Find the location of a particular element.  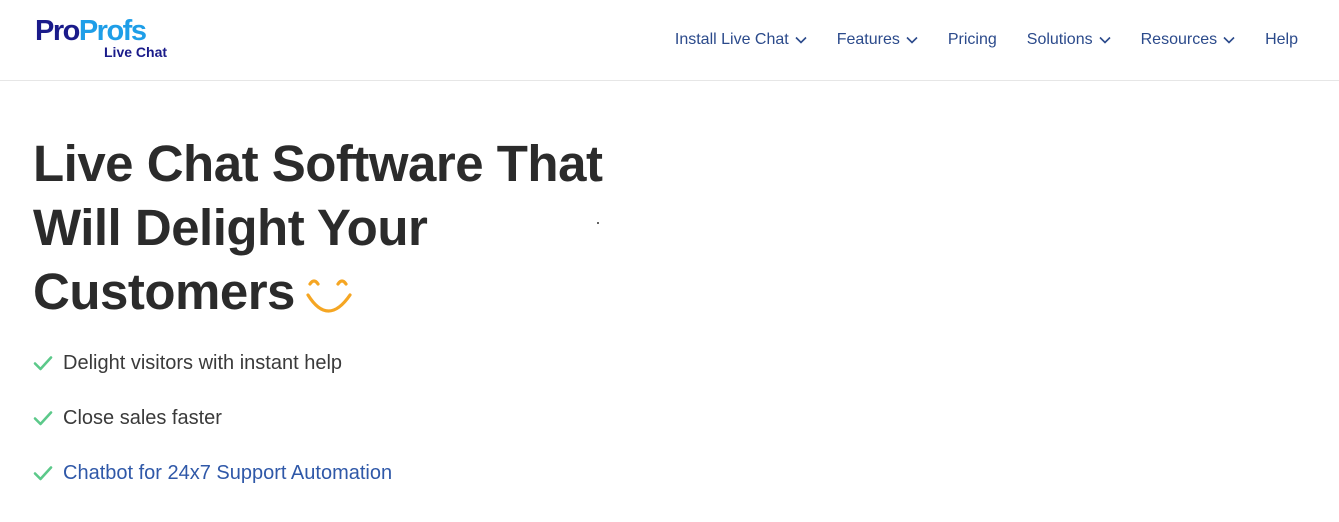

nav-item-resources: Resources is located at coordinates (1188, 40).